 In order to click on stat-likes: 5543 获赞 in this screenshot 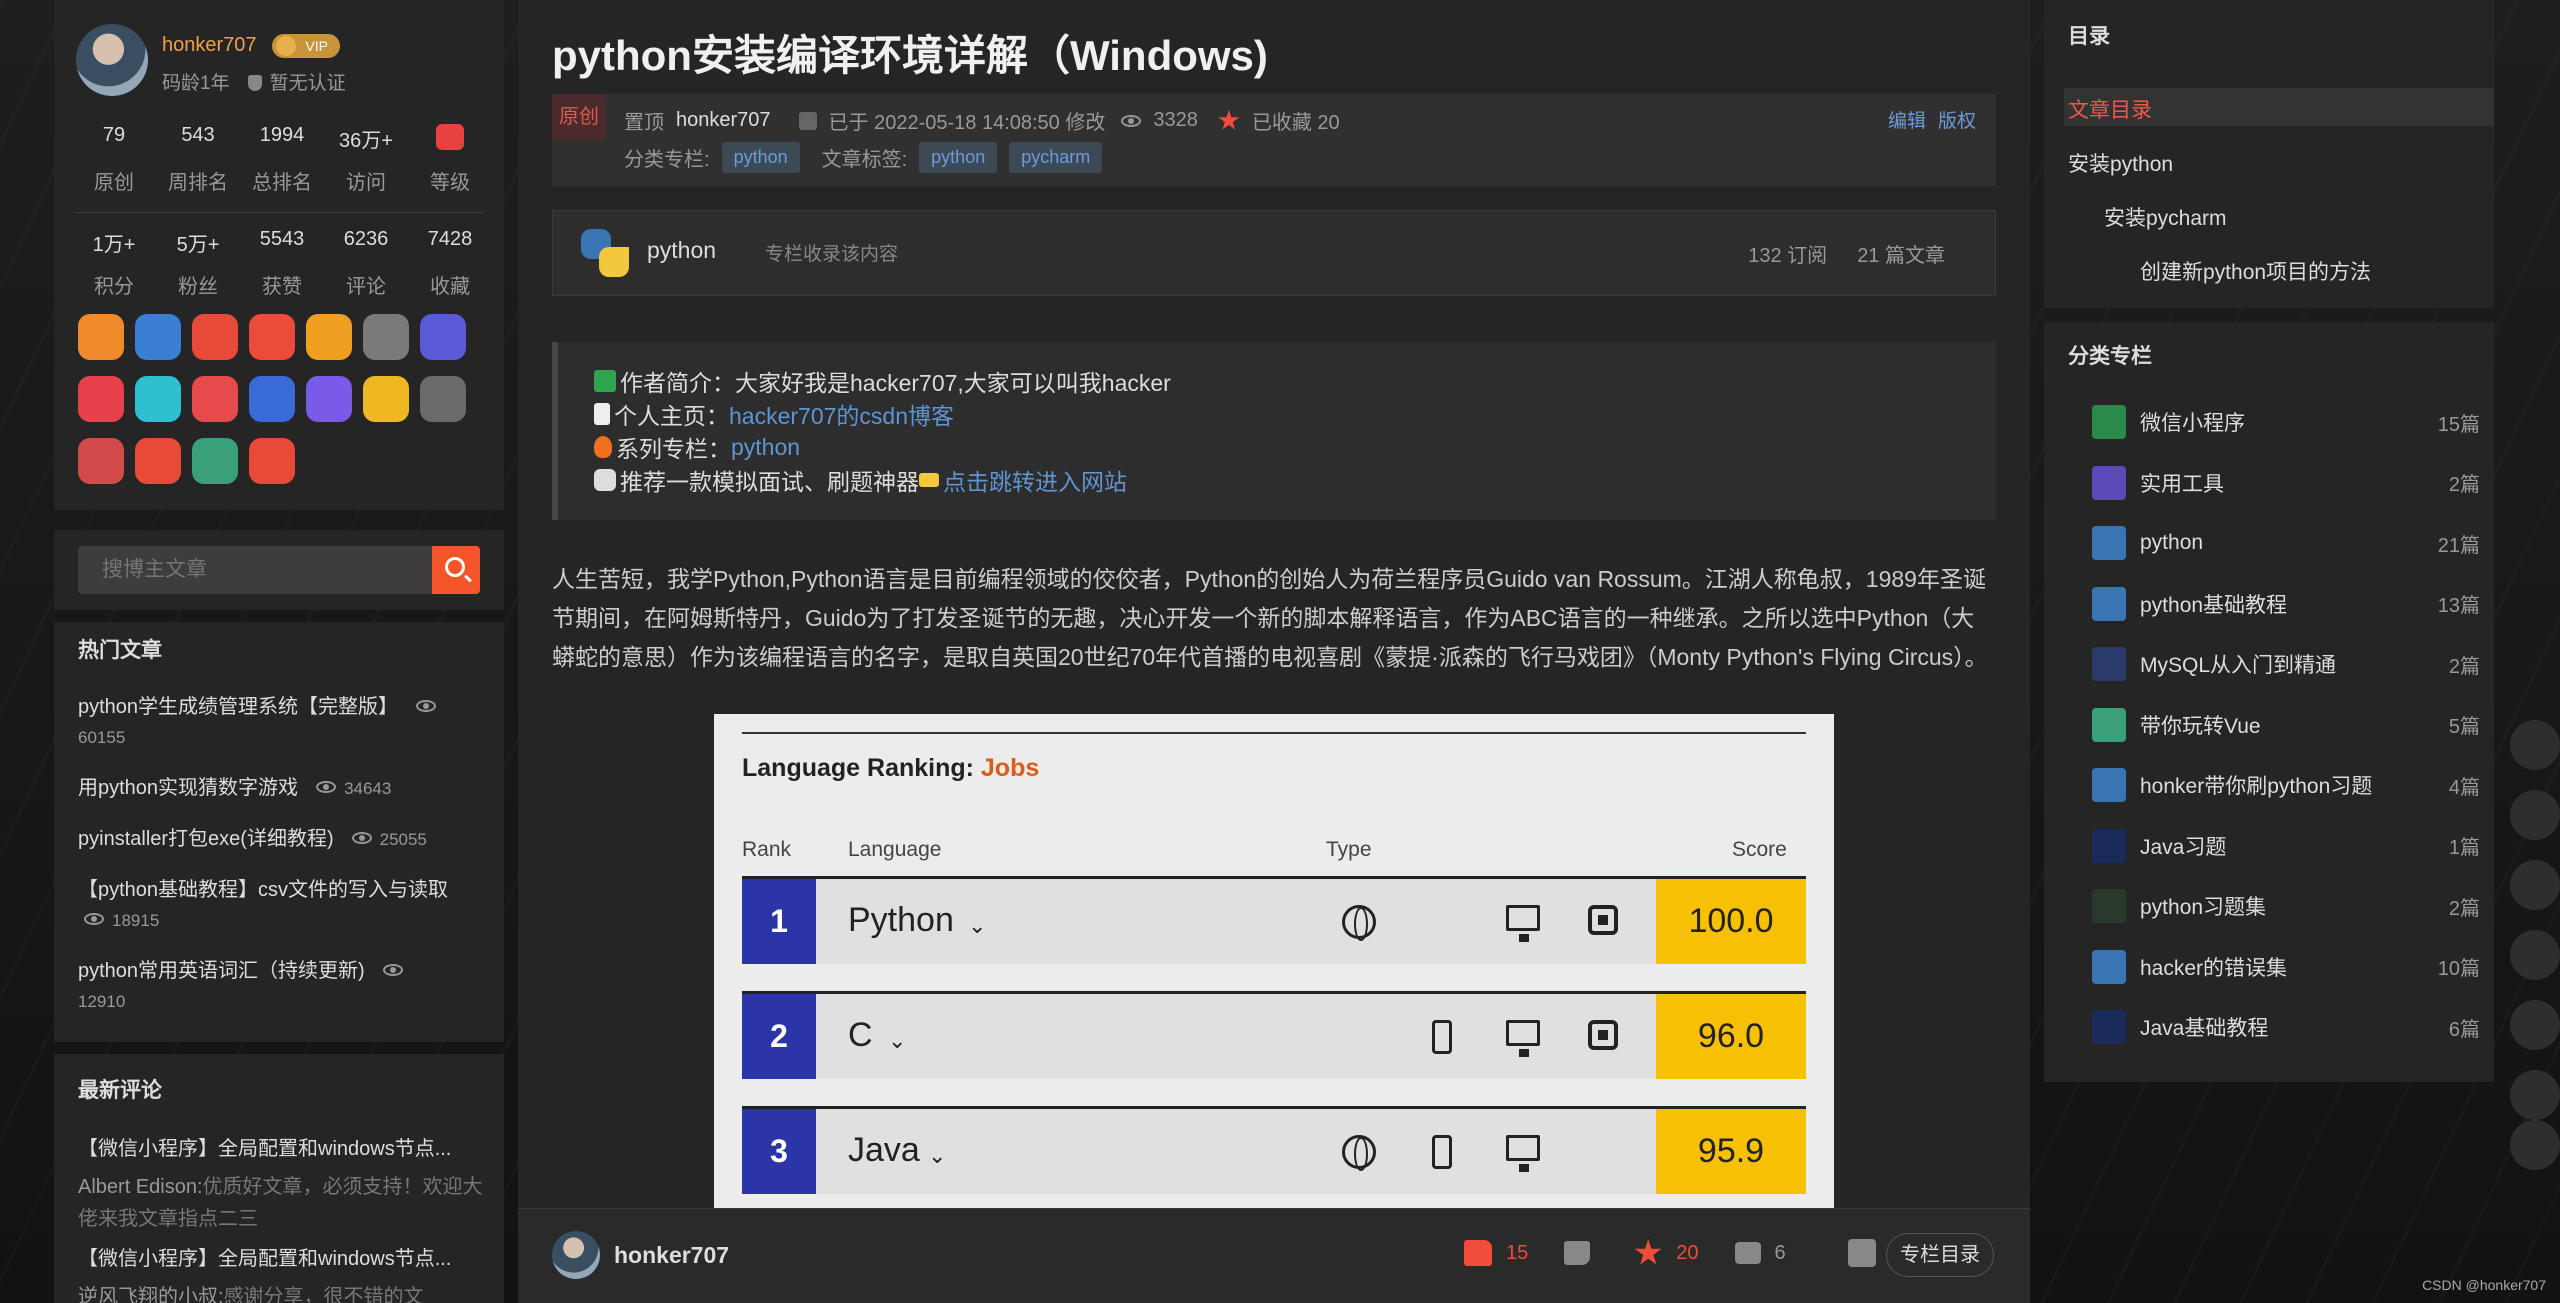, I will do `click(282, 263)`.